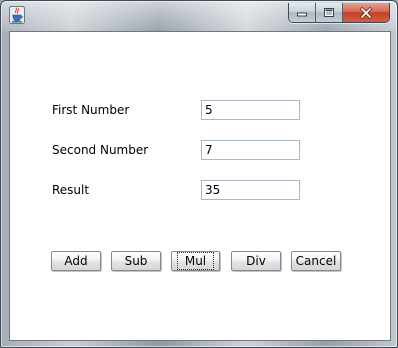 The image size is (398, 348). I want to click on java-coffee-cup-icon, so click(17, 15).